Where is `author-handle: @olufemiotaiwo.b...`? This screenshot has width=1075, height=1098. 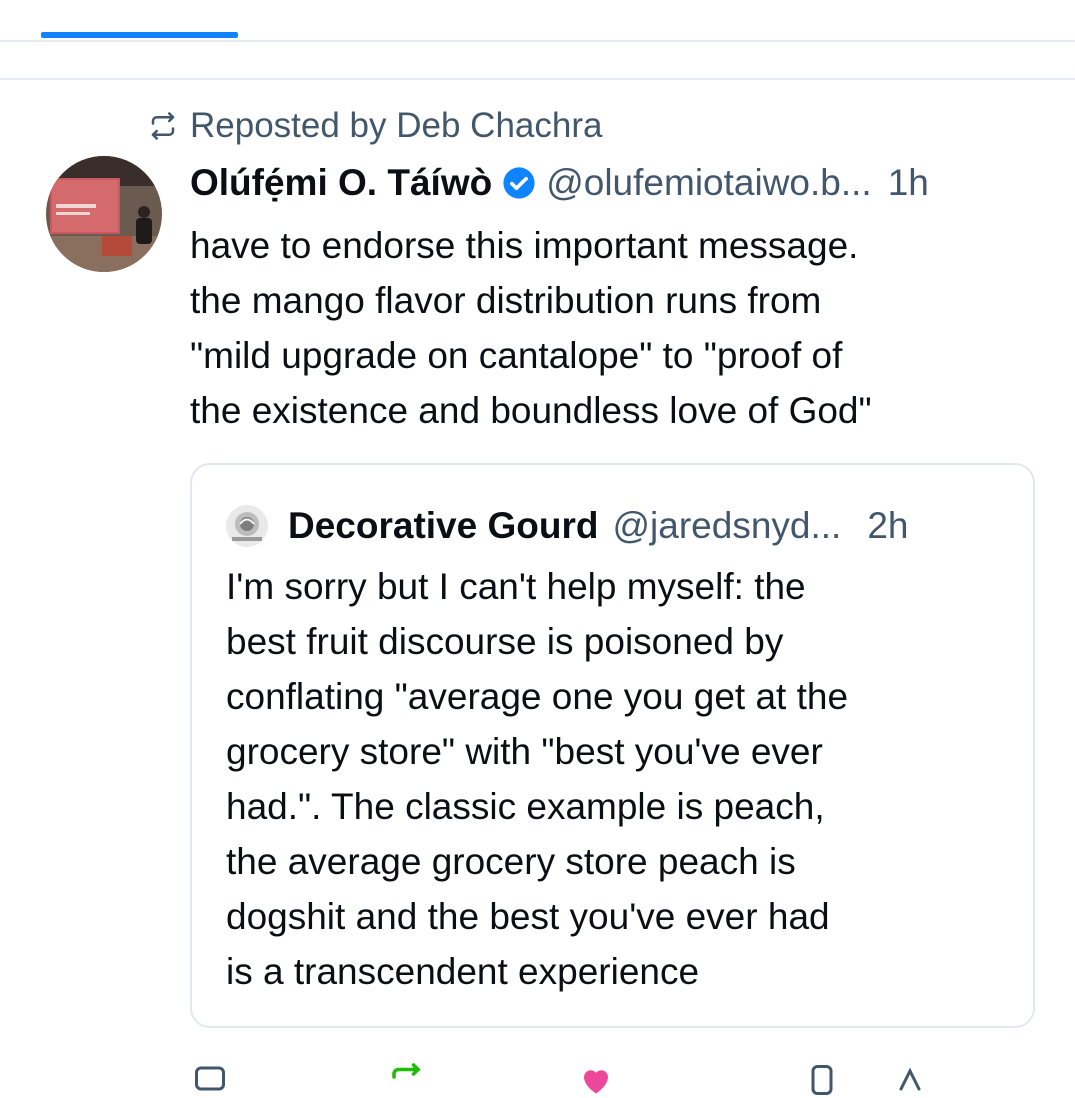
author-handle: @olufemiotaiwo.b... is located at coordinates (708, 183).